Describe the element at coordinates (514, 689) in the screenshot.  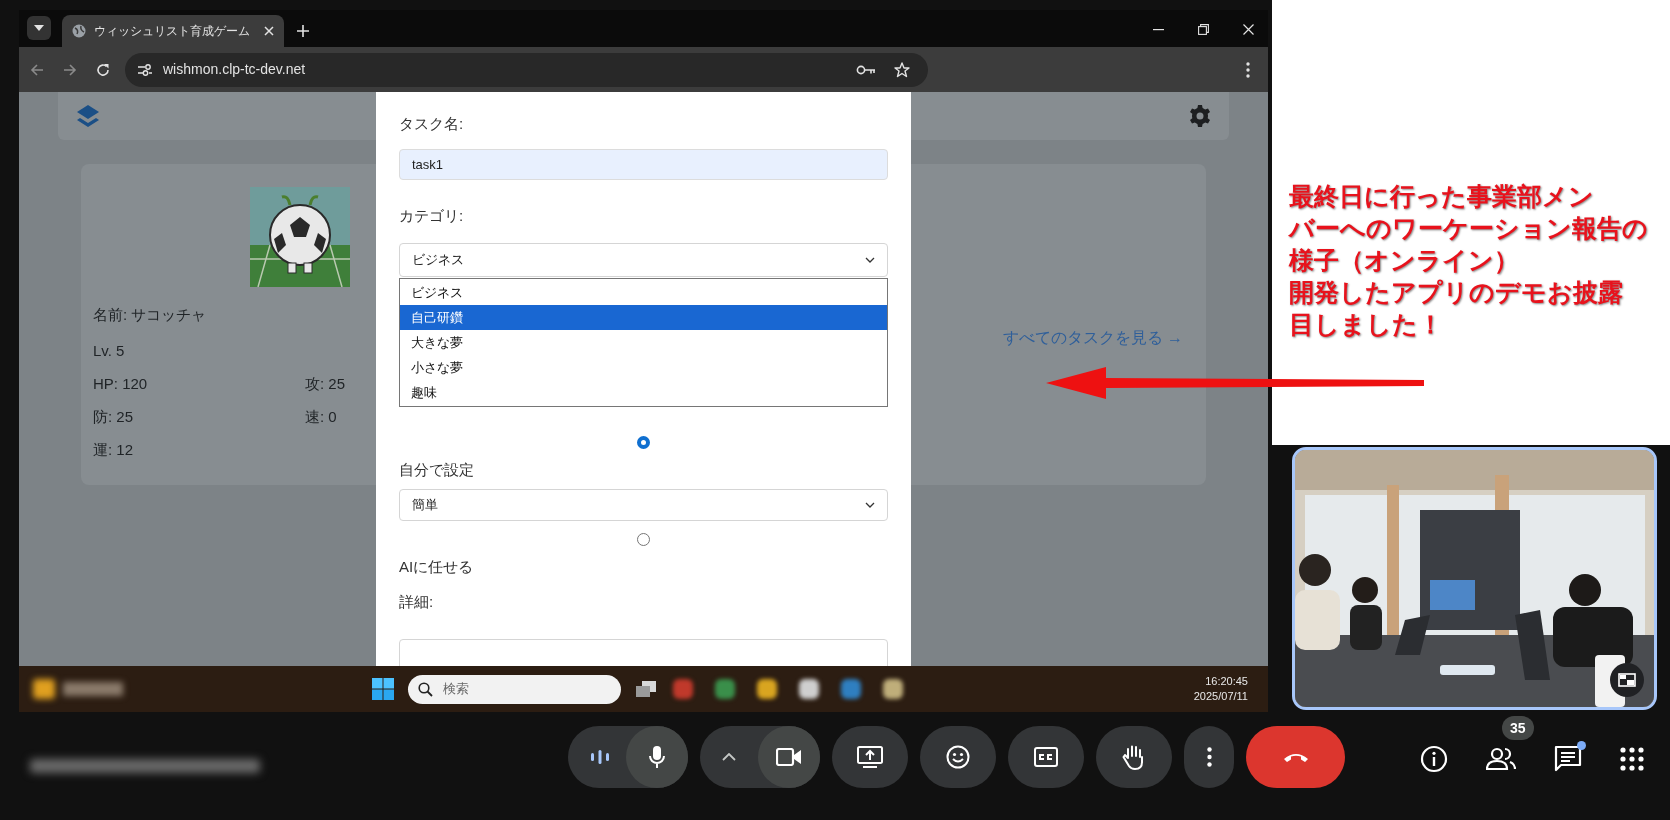
I see `search-field: 検索` at that location.